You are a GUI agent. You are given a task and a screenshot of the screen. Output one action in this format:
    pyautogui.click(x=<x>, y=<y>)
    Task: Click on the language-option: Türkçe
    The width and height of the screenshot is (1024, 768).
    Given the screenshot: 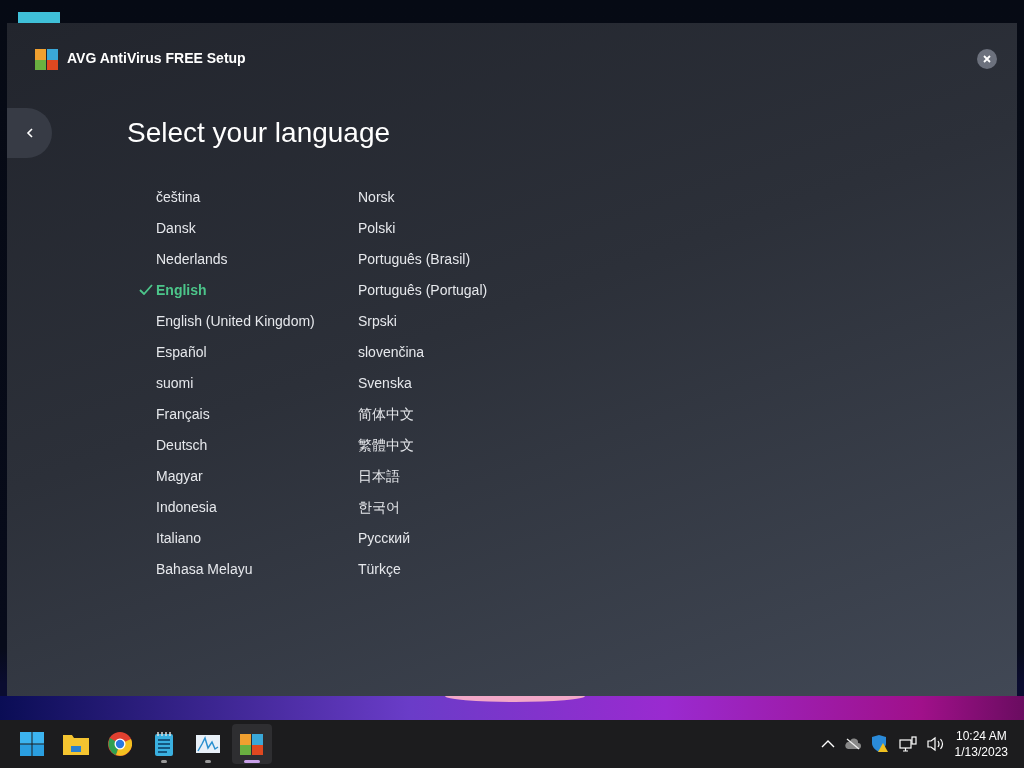 What is the action you would take?
    pyautogui.click(x=379, y=569)
    